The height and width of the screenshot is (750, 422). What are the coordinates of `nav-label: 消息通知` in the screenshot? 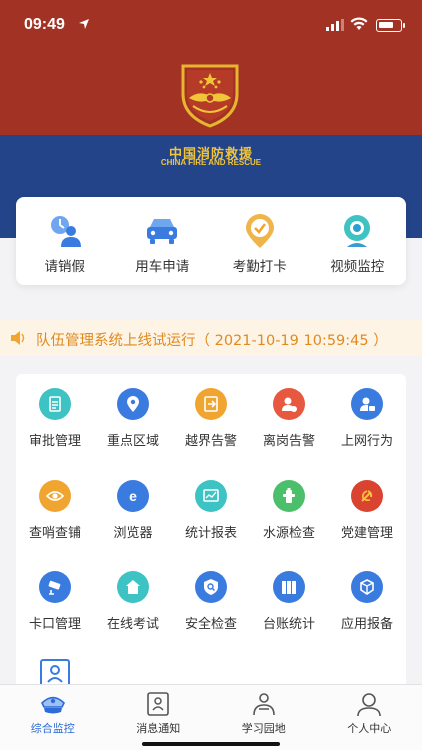 It's located at (158, 728).